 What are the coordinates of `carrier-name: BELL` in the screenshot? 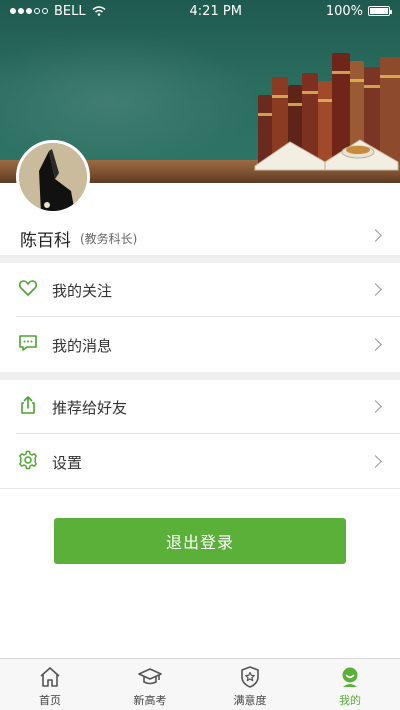 It's located at (70, 11).